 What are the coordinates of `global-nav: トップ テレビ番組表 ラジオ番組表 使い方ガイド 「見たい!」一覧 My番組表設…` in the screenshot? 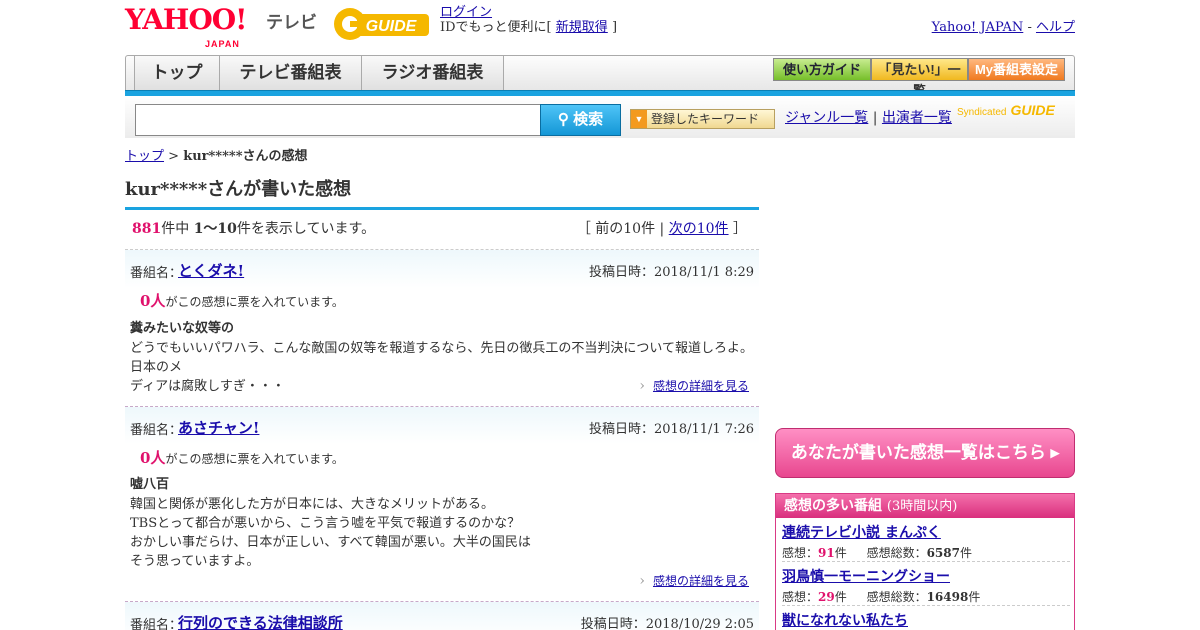 It's located at (600, 76).